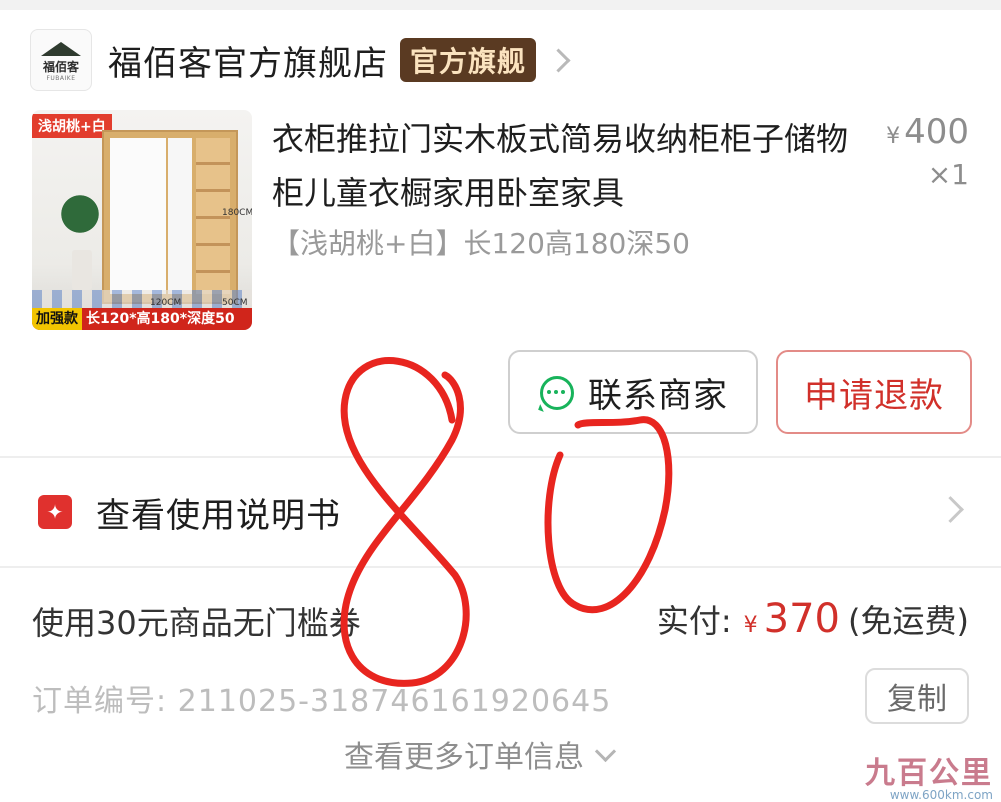 Image resolution: width=1001 pixels, height=802 pixels. Describe the element at coordinates (908, 621) in the screenshot. I see `shipping-note: (免运费)` at that location.